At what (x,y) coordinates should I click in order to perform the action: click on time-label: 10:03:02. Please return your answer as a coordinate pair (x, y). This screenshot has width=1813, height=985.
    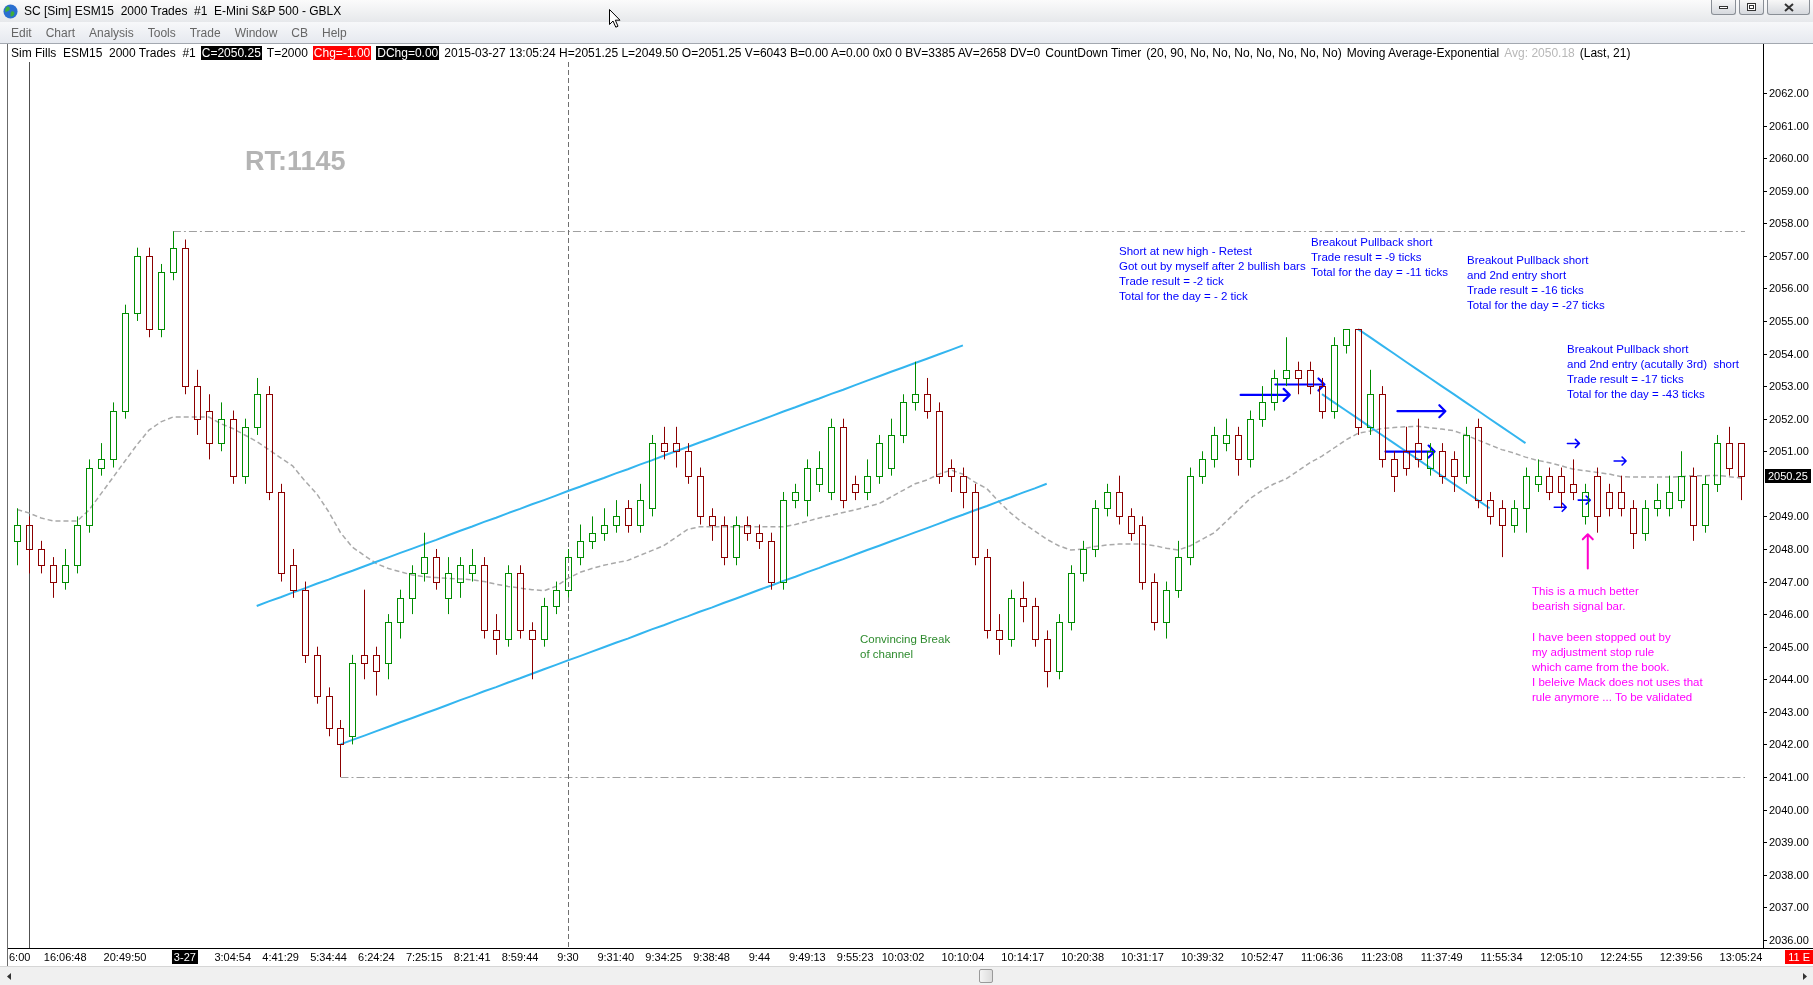
    Looking at the image, I should click on (903, 957).